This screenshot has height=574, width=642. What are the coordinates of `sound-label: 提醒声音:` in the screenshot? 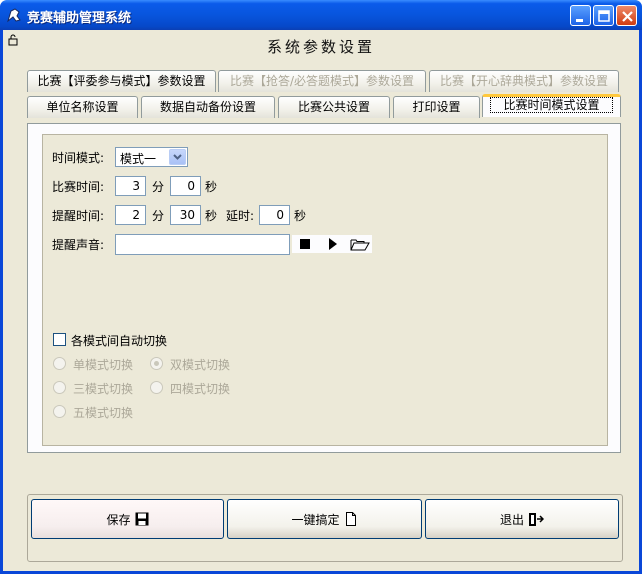 It's located at (78, 245).